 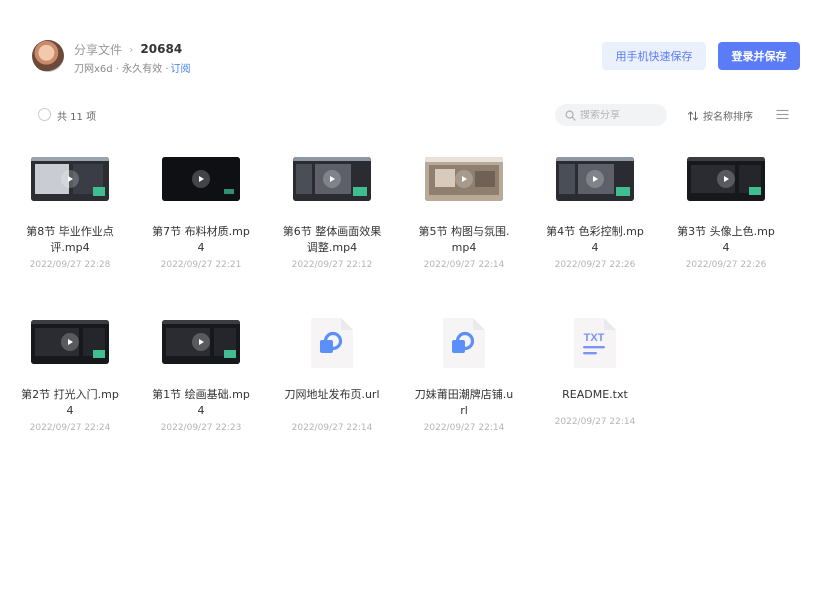 What do you see at coordinates (98, 49) in the screenshot?
I see `breadcrumb-root: 分享文件` at bounding box center [98, 49].